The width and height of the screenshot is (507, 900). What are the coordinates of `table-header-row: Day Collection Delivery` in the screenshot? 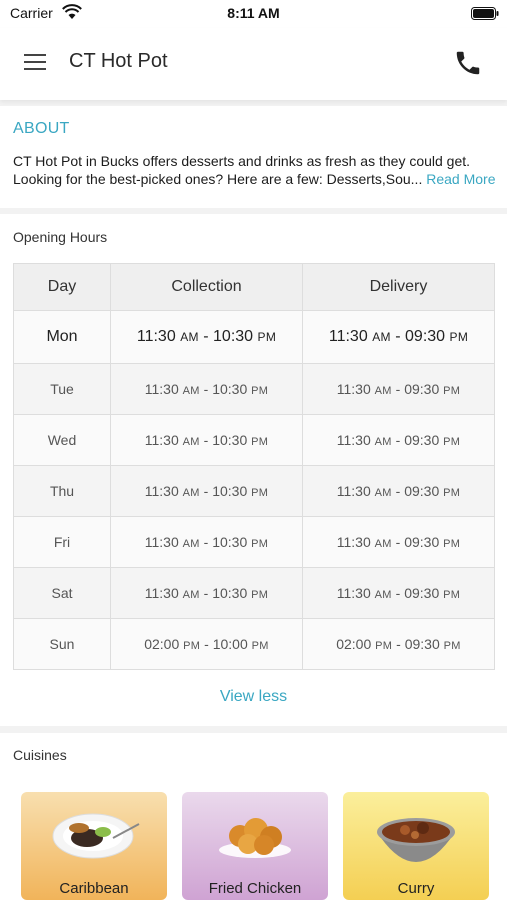 It's located at (254, 287).